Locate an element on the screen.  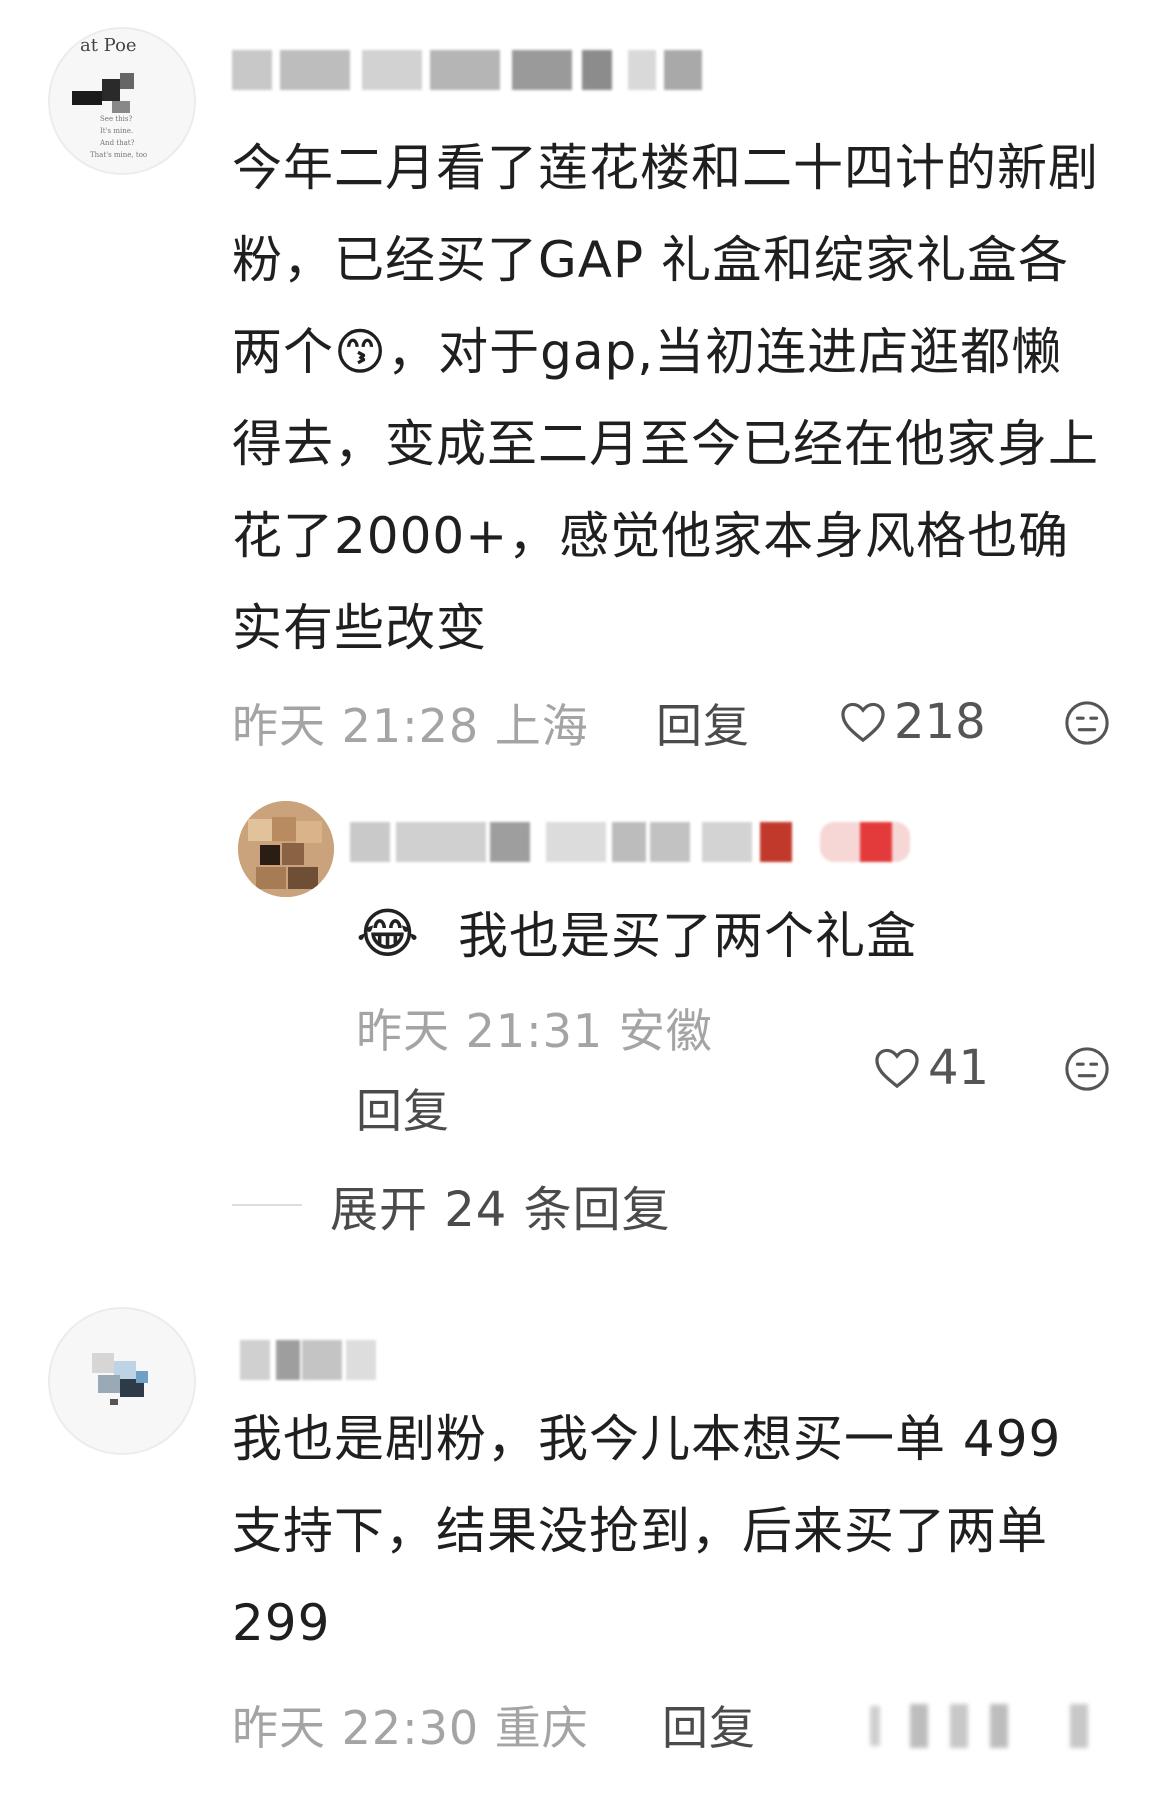
svg-text: It's mine. is located at coordinates (116, 131).